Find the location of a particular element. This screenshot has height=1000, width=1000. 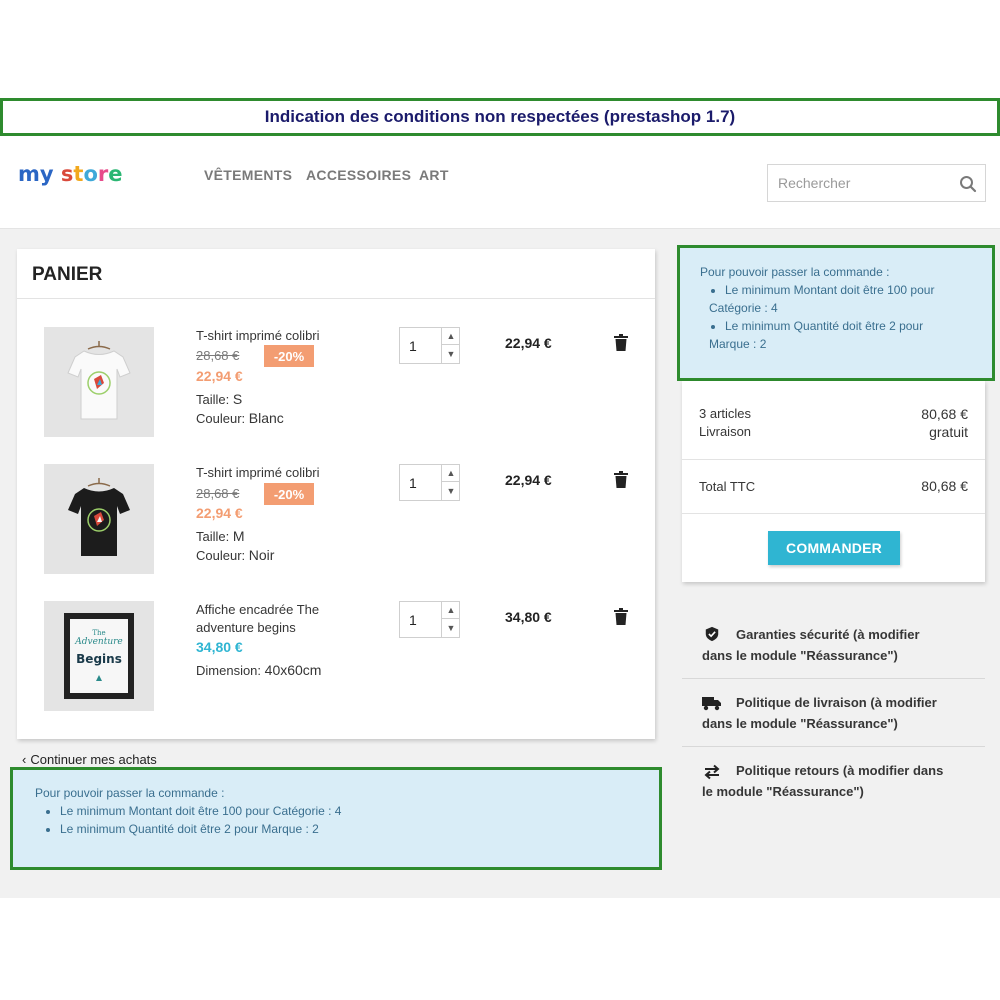

shield-icon is located at coordinates (712, 634).